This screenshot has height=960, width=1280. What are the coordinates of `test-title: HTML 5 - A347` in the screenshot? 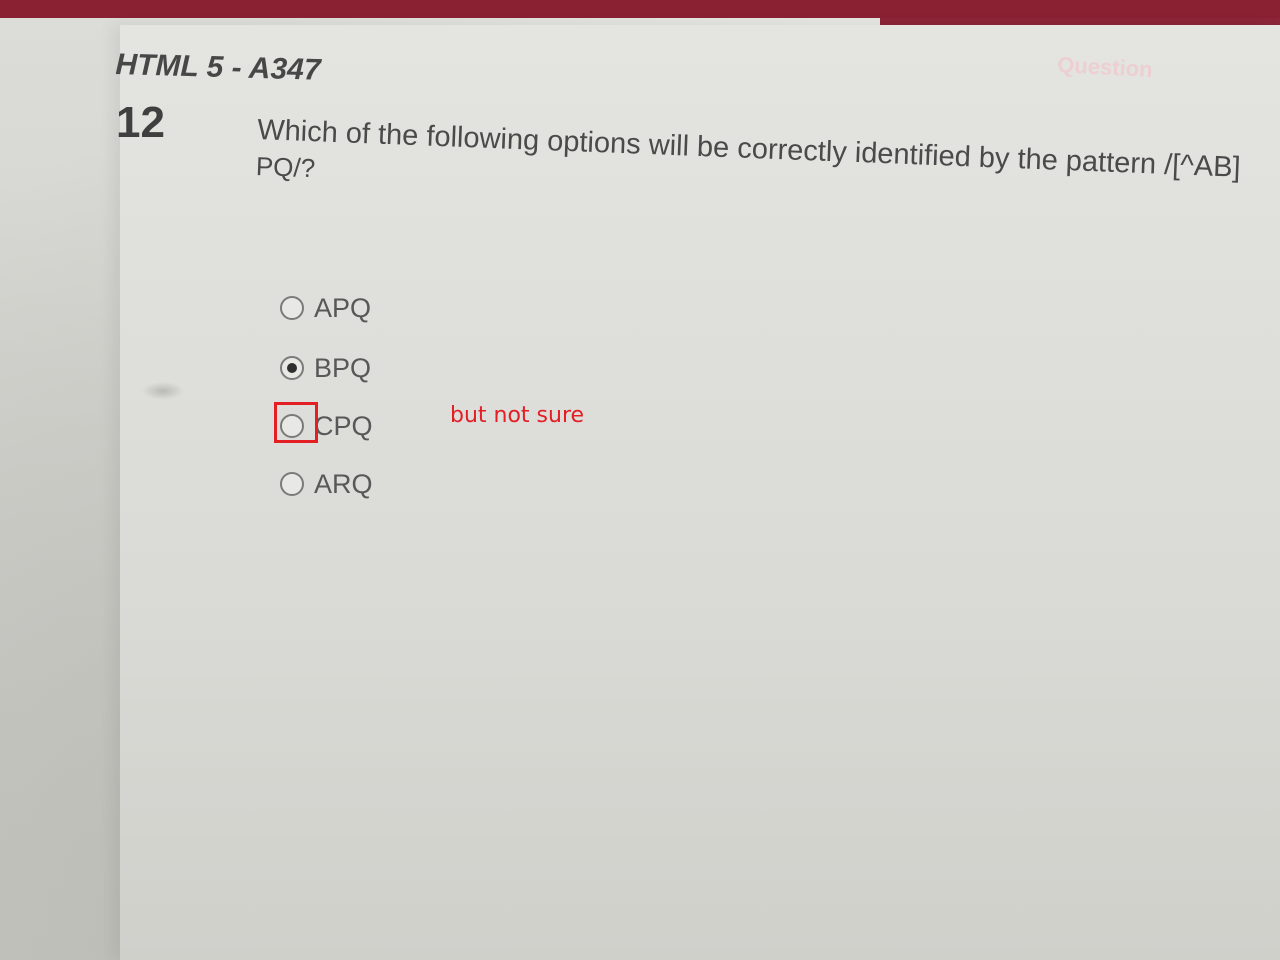 It's located at (218, 67).